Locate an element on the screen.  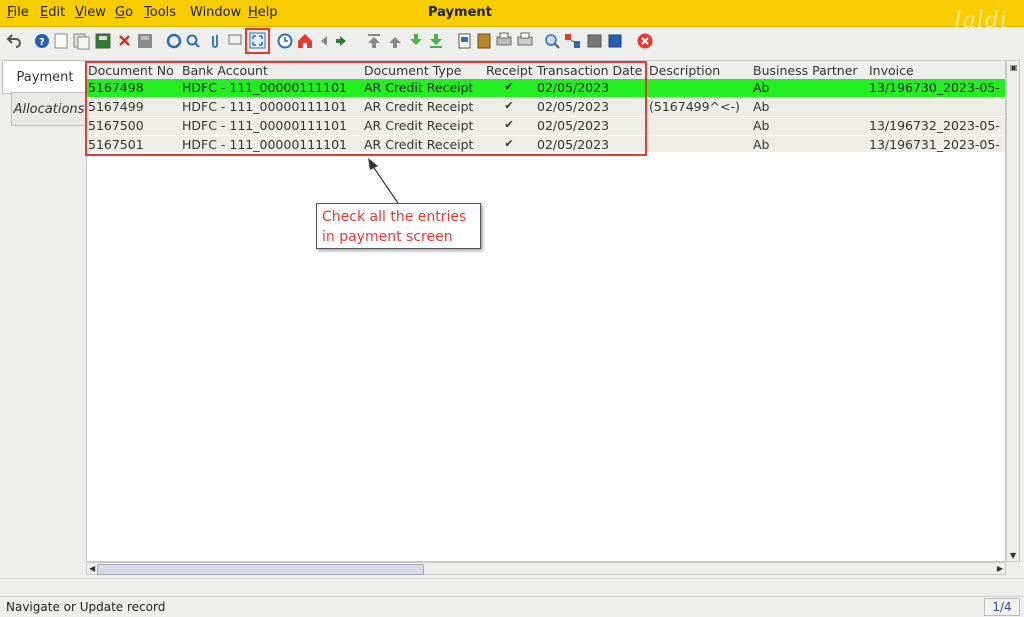
menu-view-mnemonic: V is located at coordinates (79, 12).